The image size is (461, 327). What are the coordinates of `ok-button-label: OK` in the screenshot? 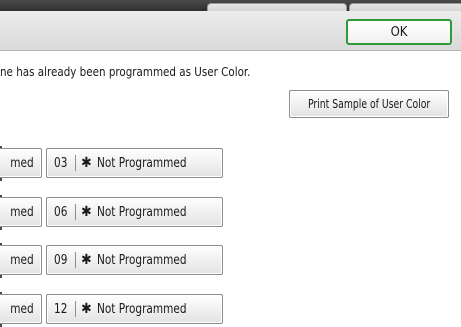 It's located at (399, 32).